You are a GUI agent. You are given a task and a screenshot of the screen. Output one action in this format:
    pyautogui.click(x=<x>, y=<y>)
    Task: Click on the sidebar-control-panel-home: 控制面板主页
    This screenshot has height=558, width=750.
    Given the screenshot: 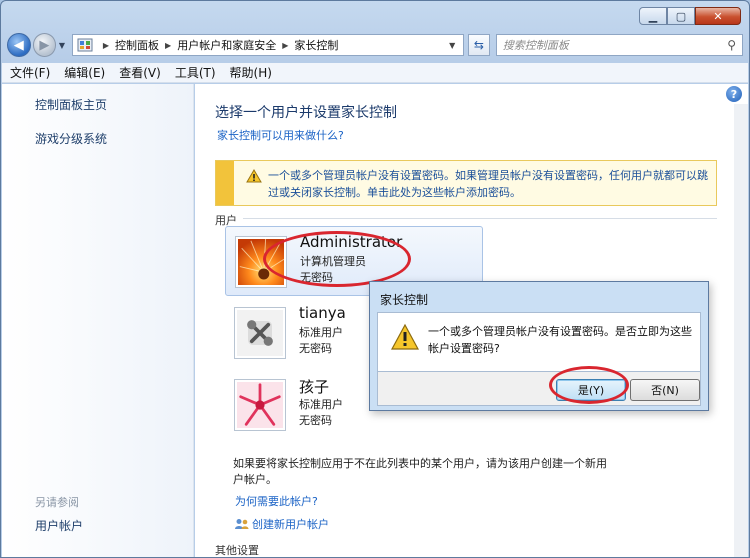 What is the action you would take?
    pyautogui.click(x=71, y=104)
    